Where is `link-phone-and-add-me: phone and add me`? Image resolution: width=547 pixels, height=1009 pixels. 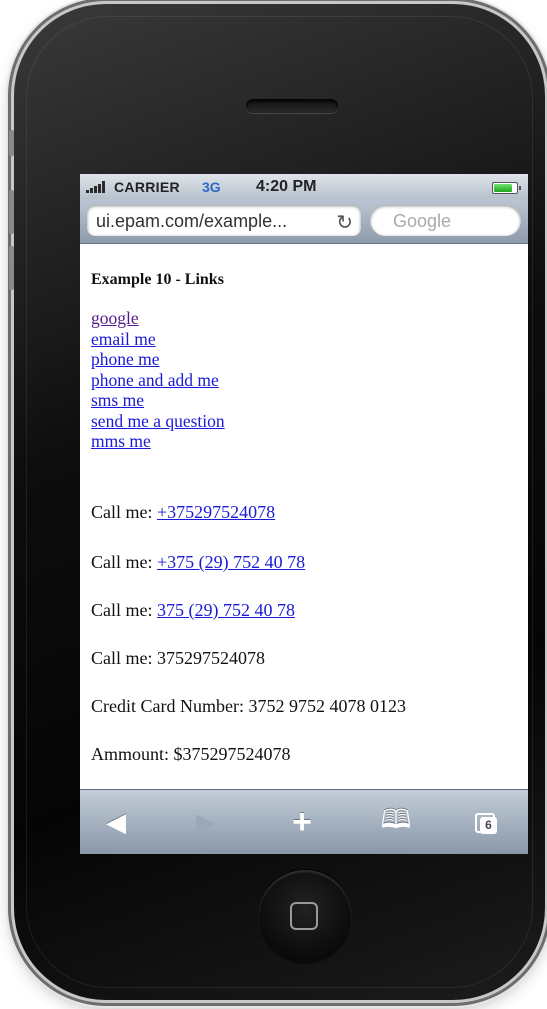
link-phone-and-add-me: phone and add me is located at coordinates (158, 380).